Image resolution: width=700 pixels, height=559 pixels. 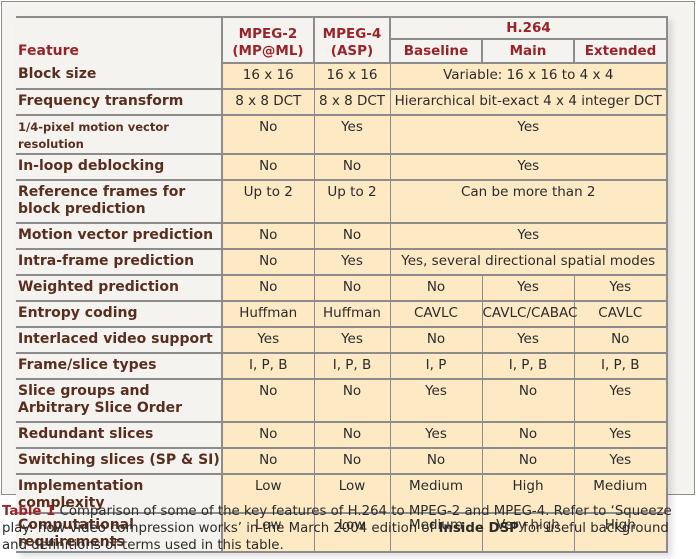 I want to click on header-main: Main, so click(x=528, y=51).